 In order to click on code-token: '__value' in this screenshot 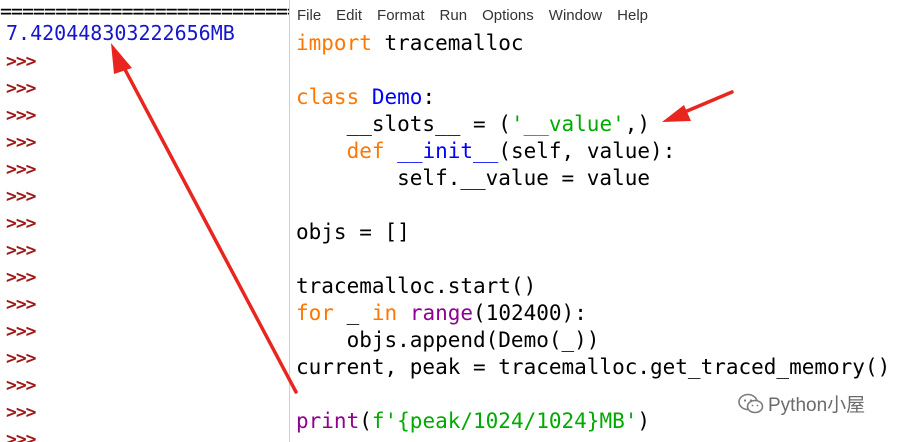, I will do `click(567, 124)`.